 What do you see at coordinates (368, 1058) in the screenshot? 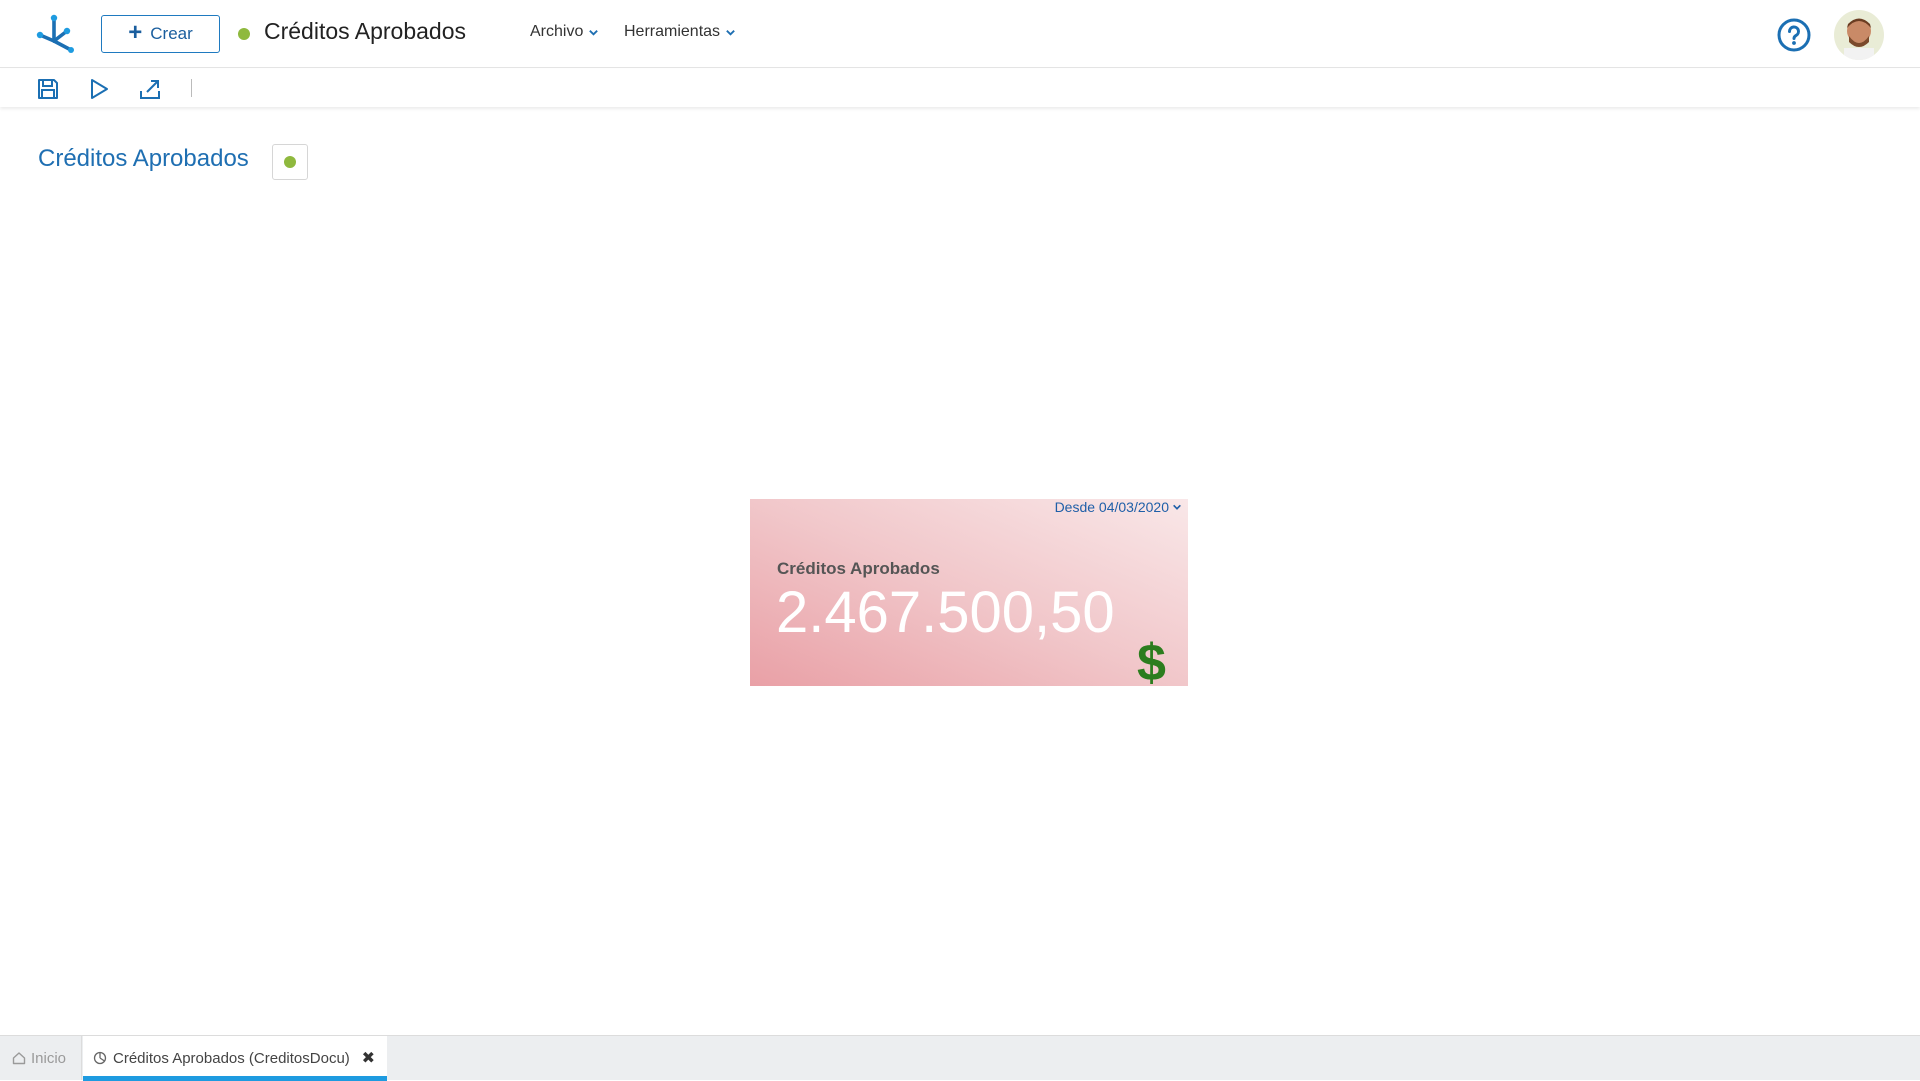
I see `close-icon: ✖` at bounding box center [368, 1058].